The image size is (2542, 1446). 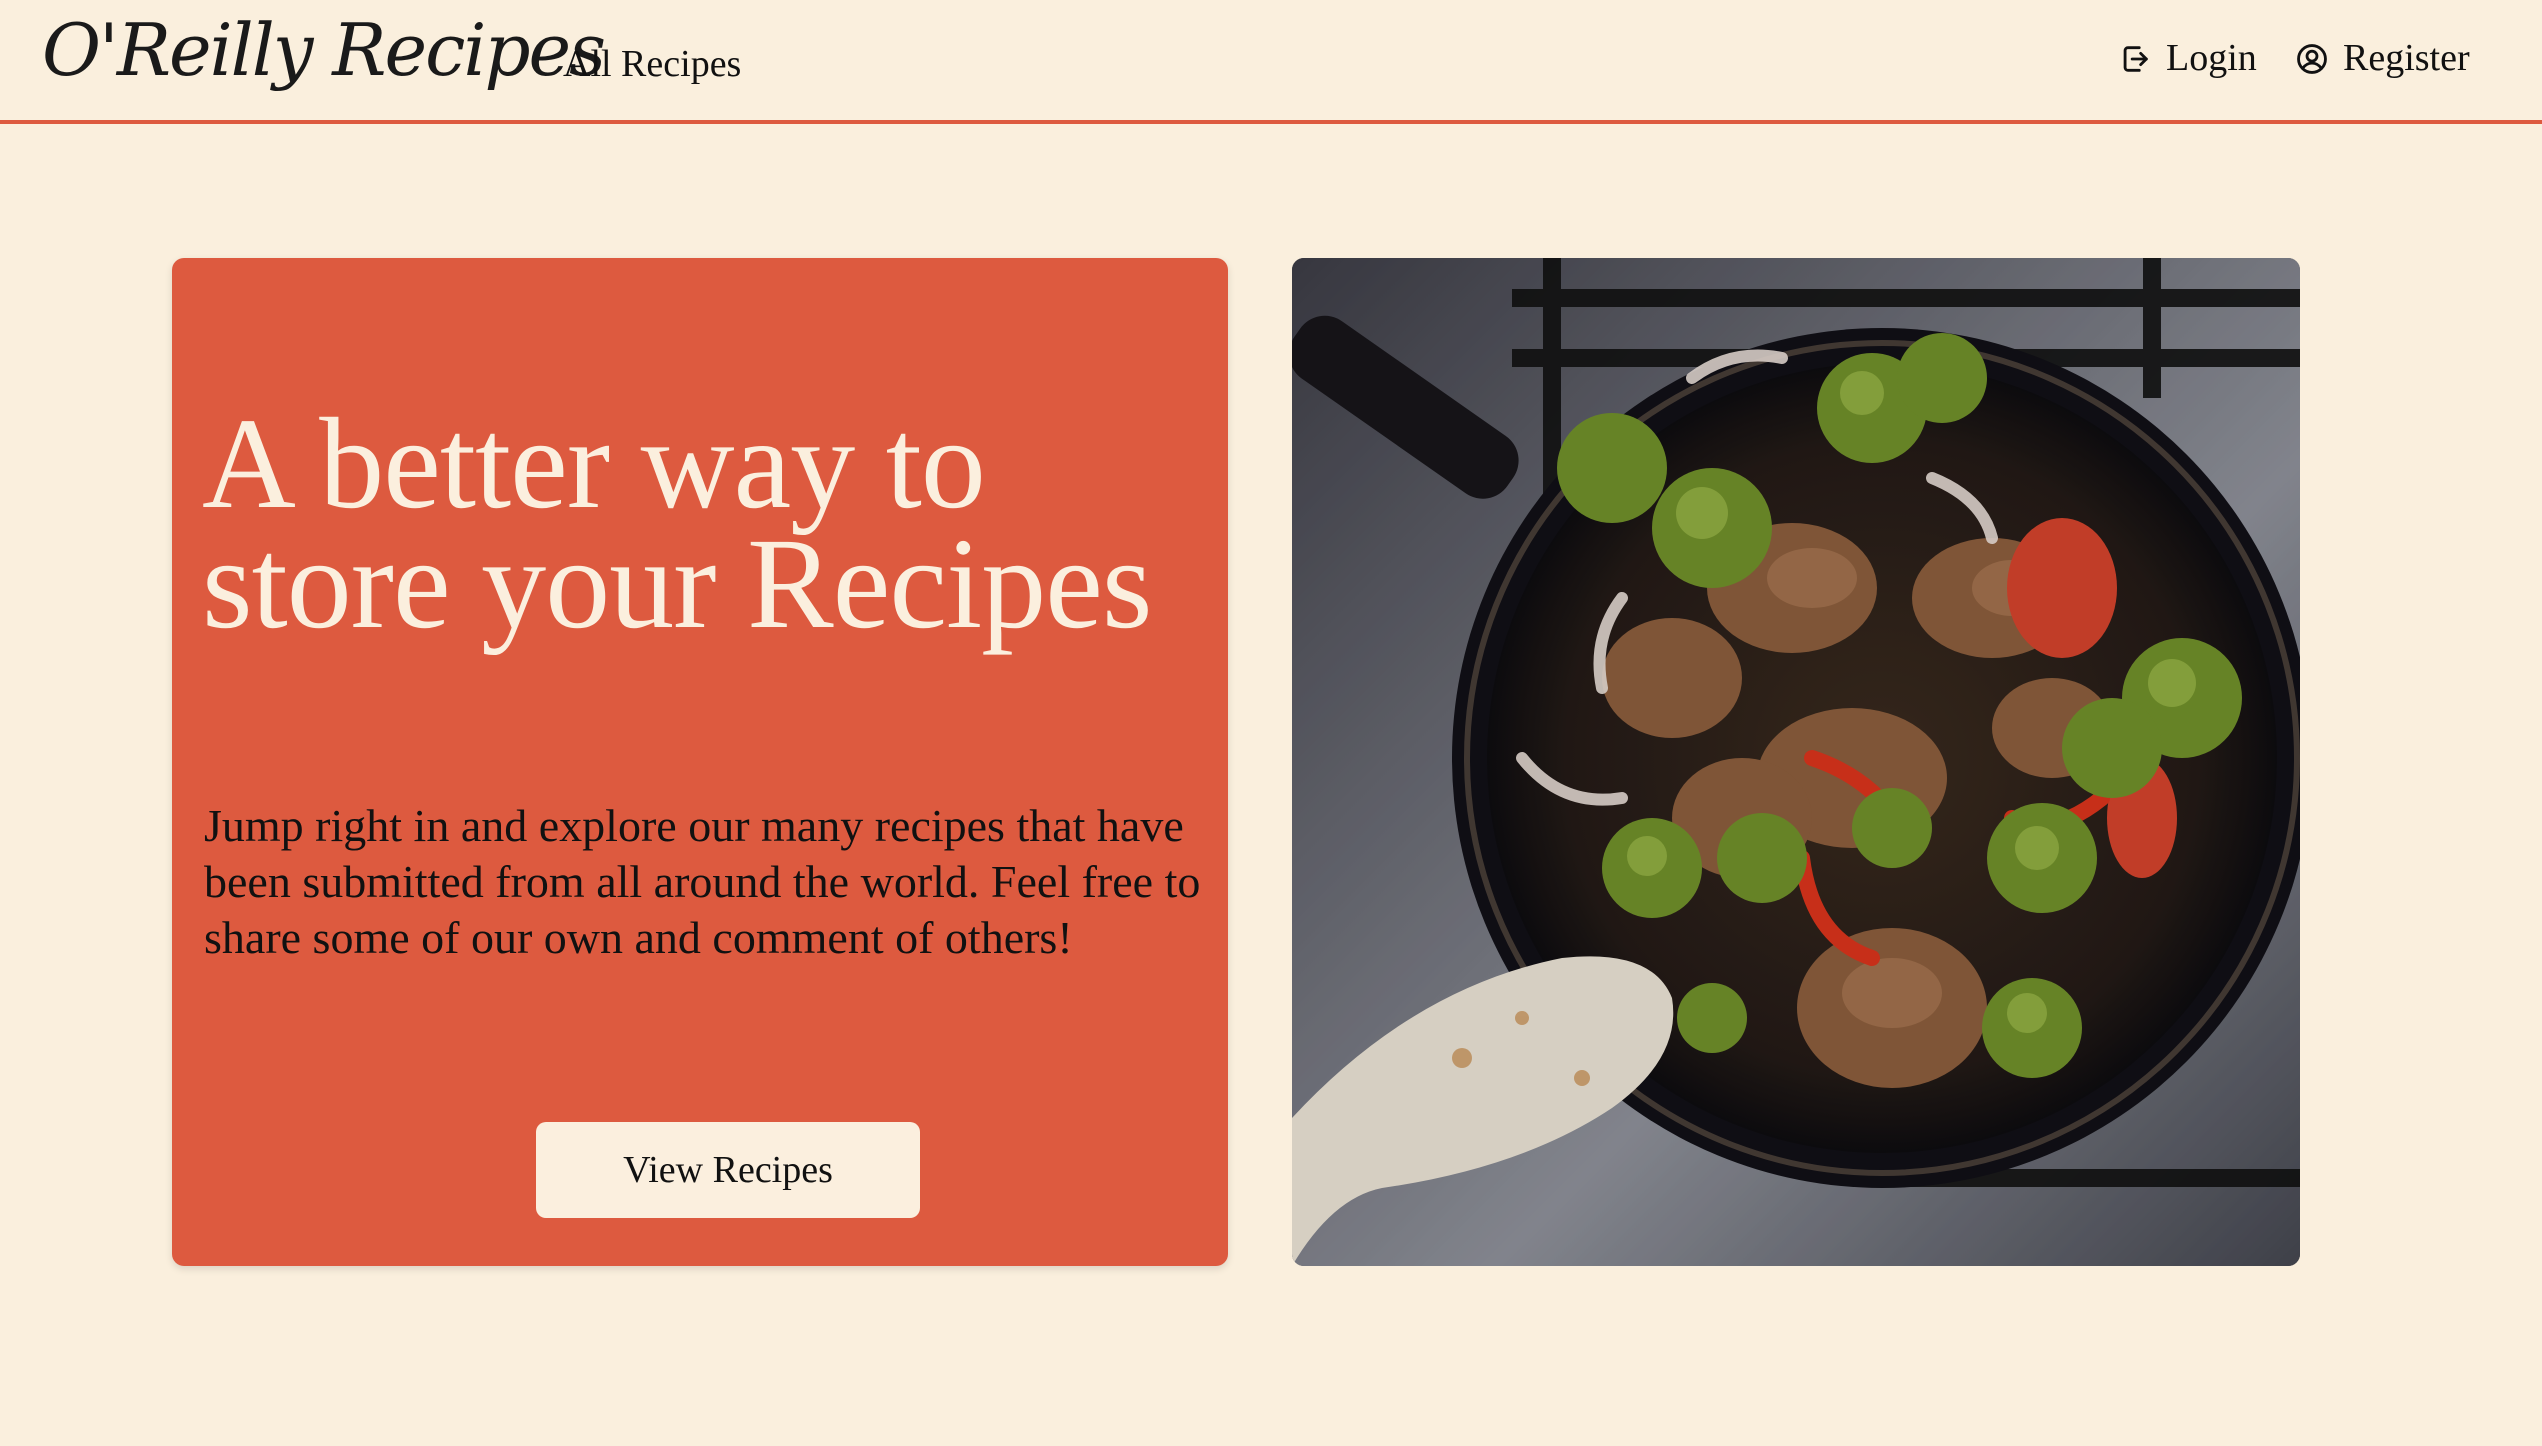 What do you see at coordinates (2211, 58) in the screenshot?
I see `login-label: Login` at bounding box center [2211, 58].